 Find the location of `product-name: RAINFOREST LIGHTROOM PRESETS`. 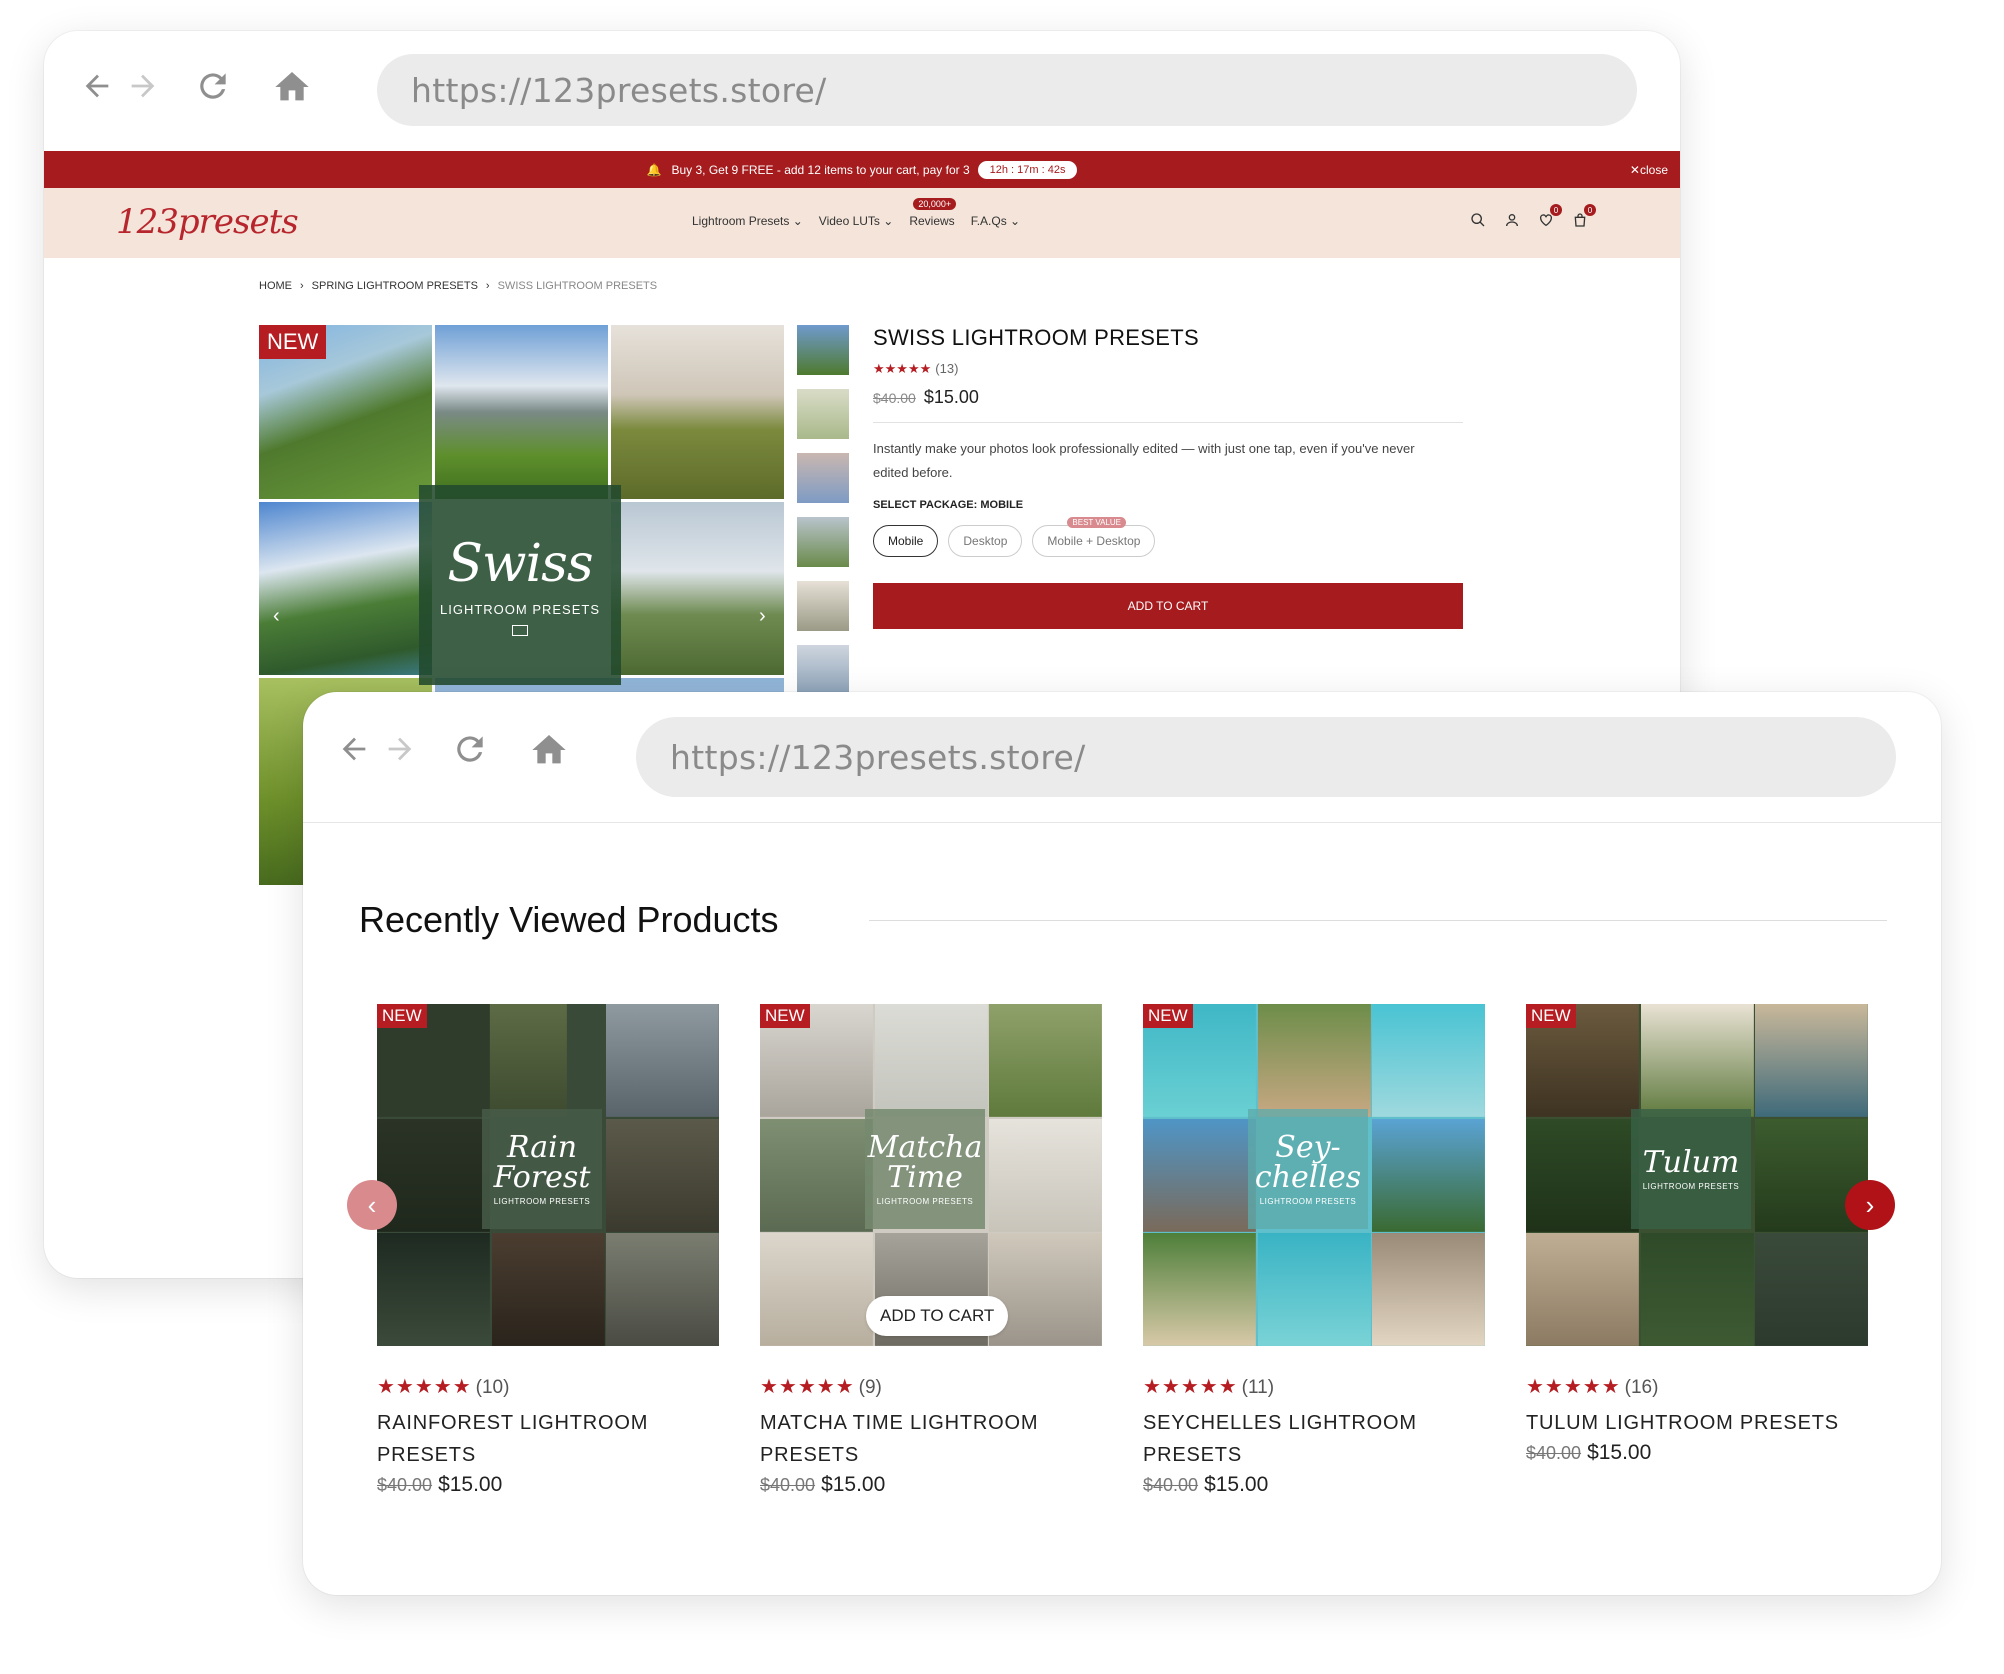

product-name: RAINFOREST LIGHTROOM PRESETS is located at coordinates (548, 1439).